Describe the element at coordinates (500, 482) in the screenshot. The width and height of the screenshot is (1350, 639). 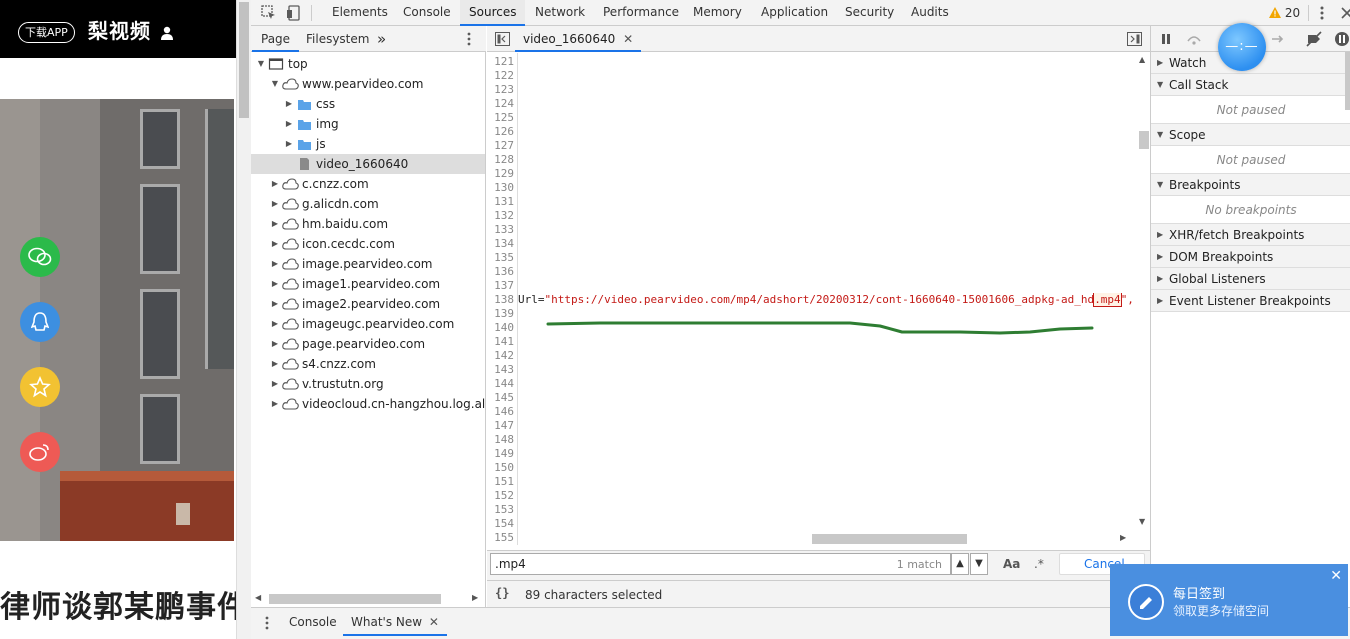
I see `line-number: 151` at that location.